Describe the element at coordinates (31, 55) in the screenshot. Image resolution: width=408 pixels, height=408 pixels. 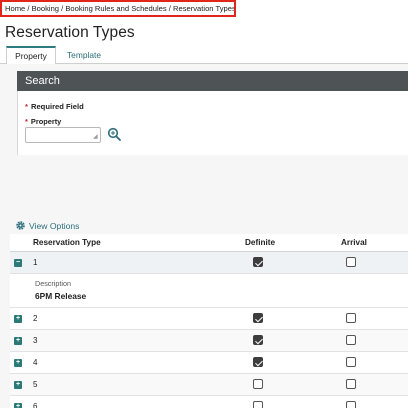
I see `tab-property: Property` at that location.